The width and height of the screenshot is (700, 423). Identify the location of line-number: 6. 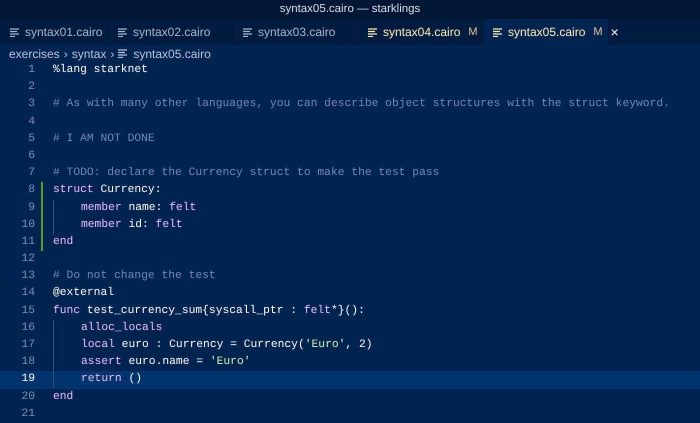
(31, 156).